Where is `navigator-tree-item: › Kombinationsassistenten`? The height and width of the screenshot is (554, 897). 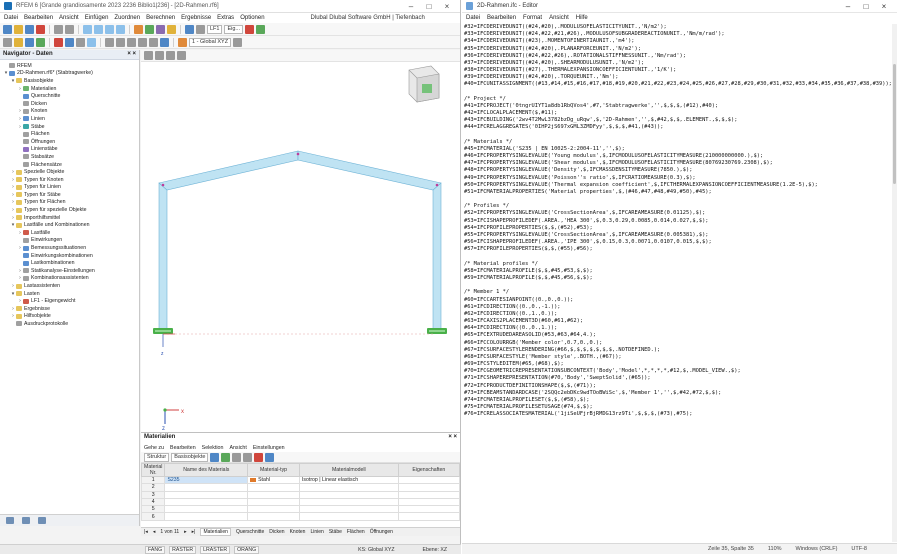 navigator-tree-item: › Kombinationsassistenten is located at coordinates (69, 279).